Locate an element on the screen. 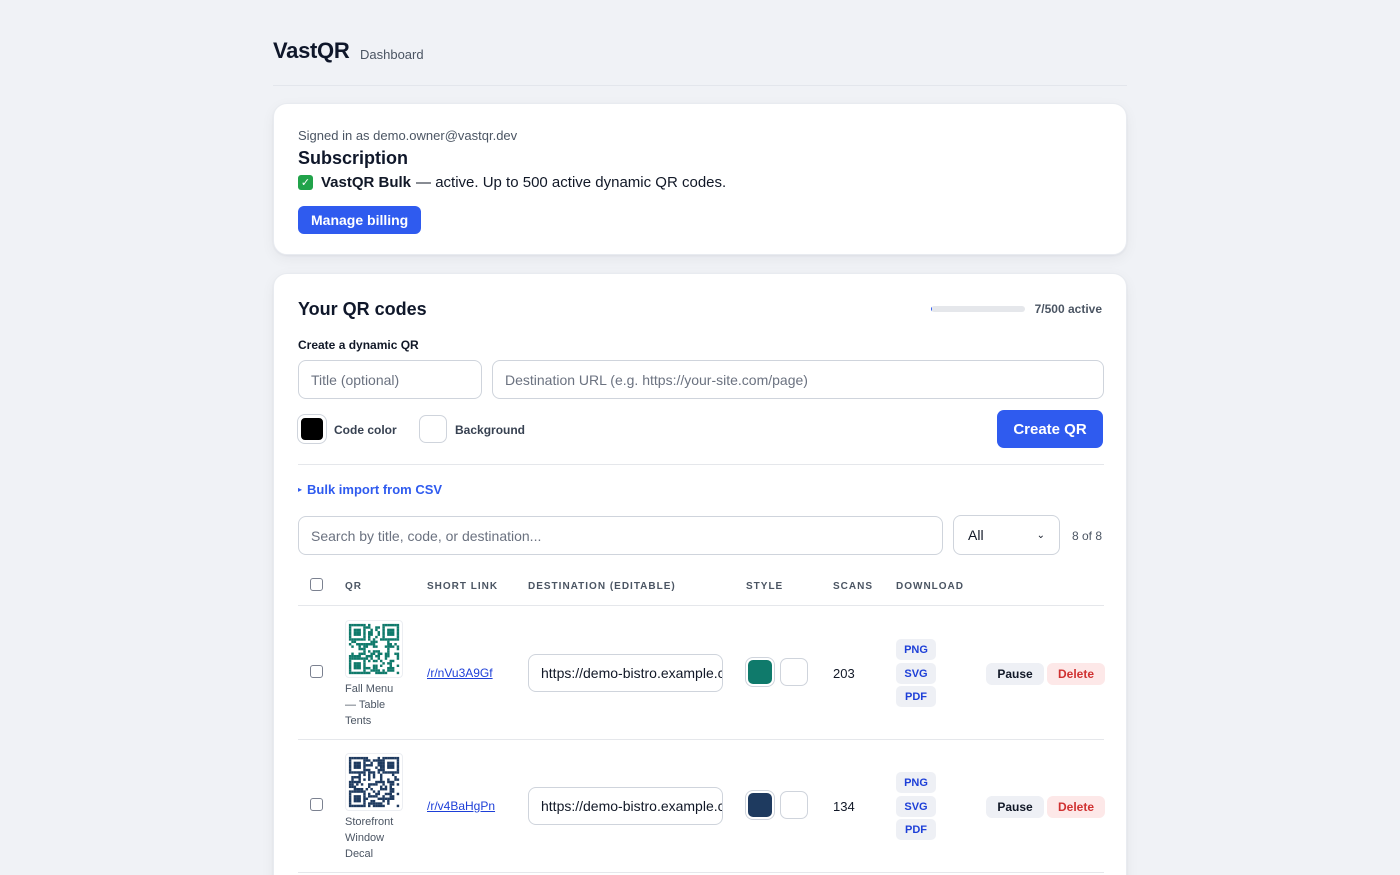 This screenshot has height=875, width=1400. bulk-import-toggle: ▸ Bulk import from CSV is located at coordinates (370, 489).